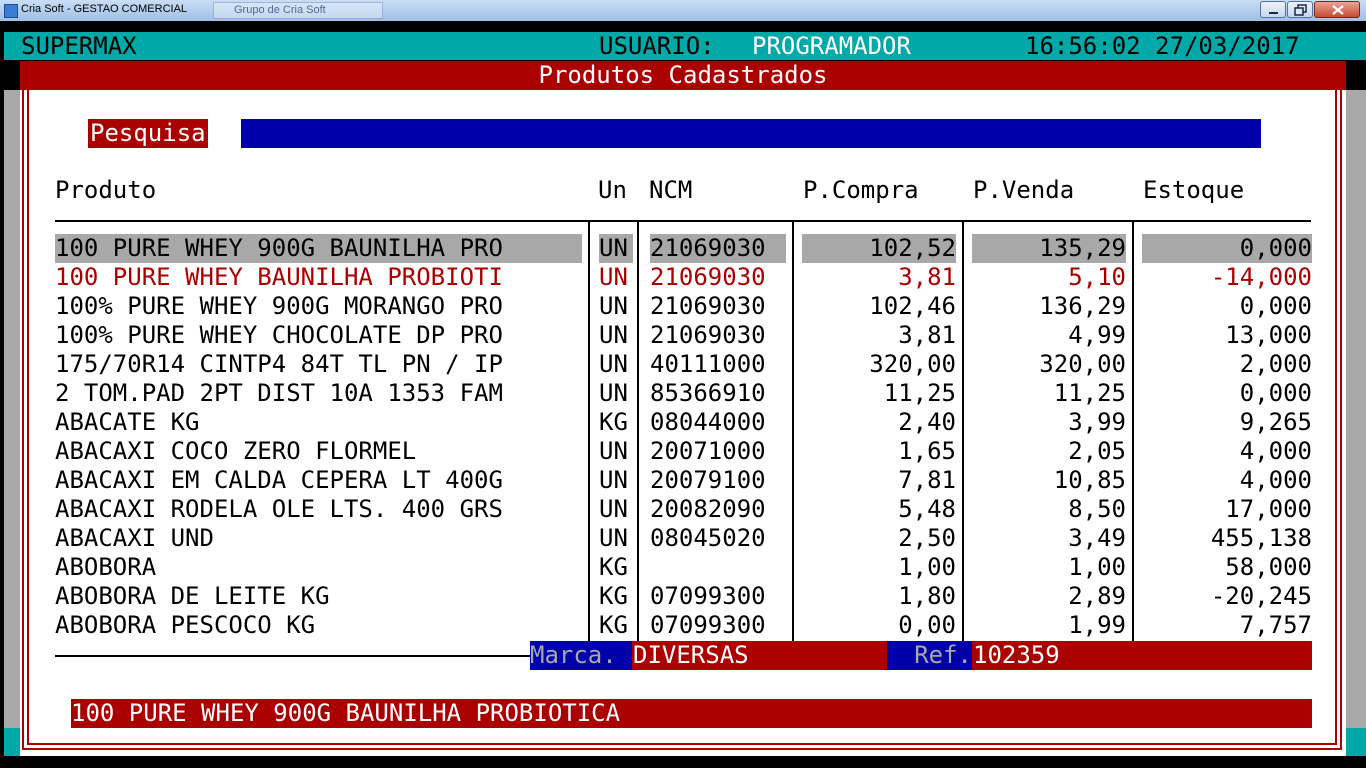  What do you see at coordinates (1097, 538) in the screenshot?
I see `cell-p-venda: 3,49` at bounding box center [1097, 538].